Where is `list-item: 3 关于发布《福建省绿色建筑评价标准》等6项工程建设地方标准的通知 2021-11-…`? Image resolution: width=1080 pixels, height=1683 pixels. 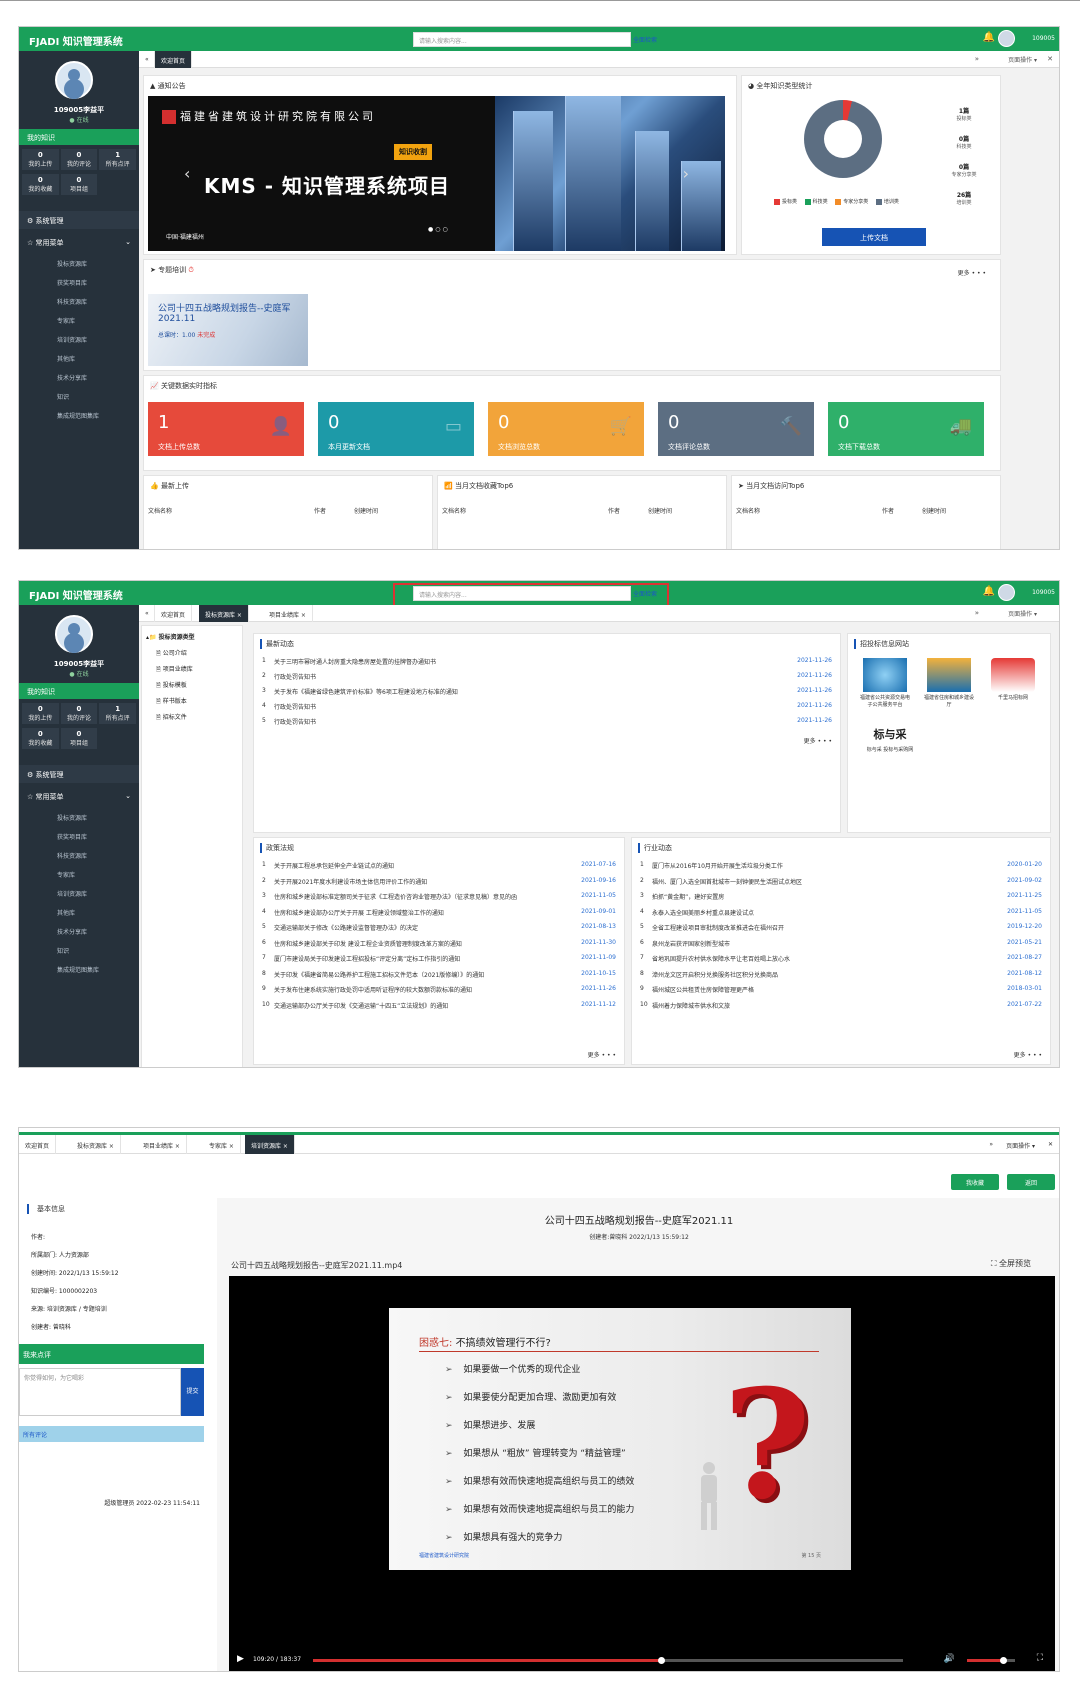 list-item: 3 关于发布《福建省绿色建筑评价标准》等6项工程建设地方标准的通知 2021-11-… is located at coordinates (547, 691).